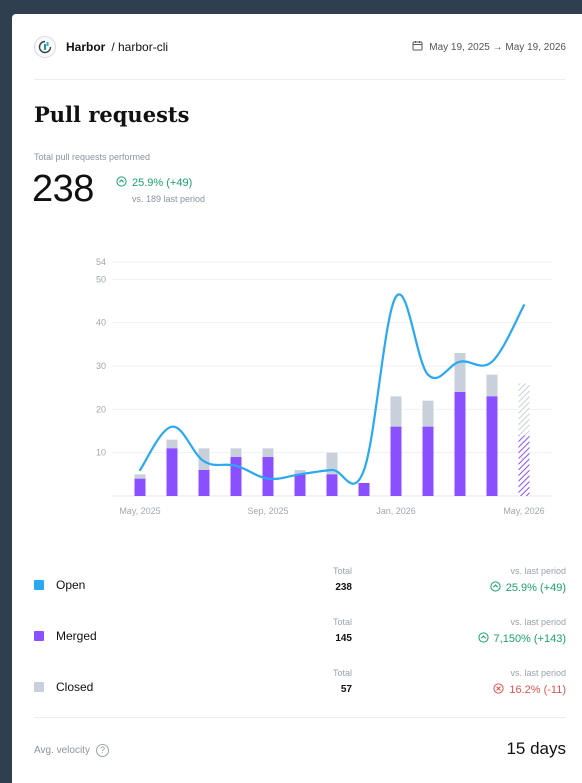 Image resolution: width=582 pixels, height=783 pixels. I want to click on comparison-value: 25.9% (+49), so click(528, 588).